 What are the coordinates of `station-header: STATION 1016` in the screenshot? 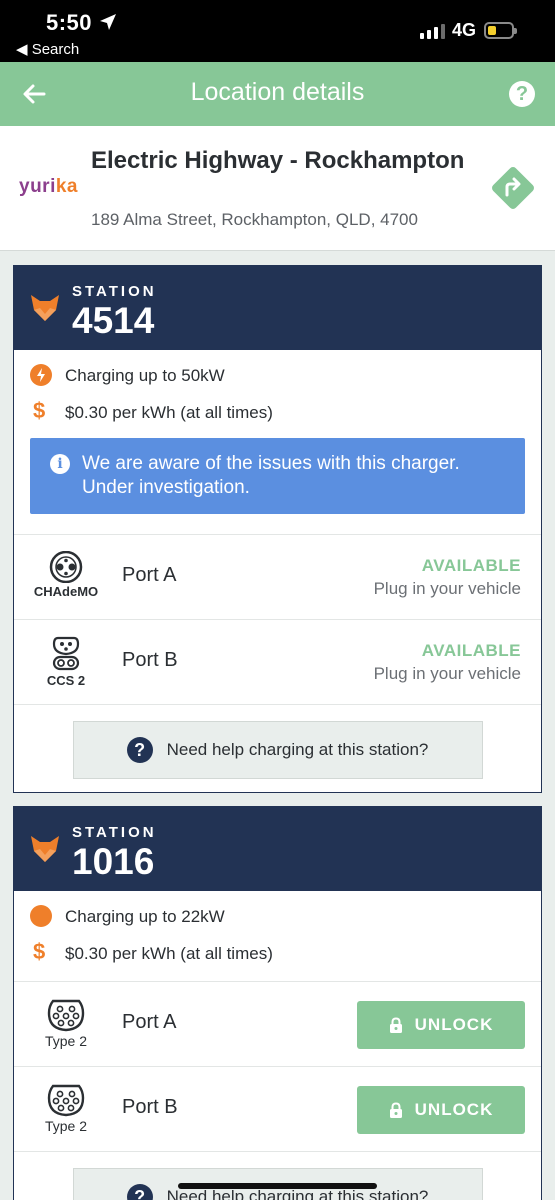 It's located at (277, 849).